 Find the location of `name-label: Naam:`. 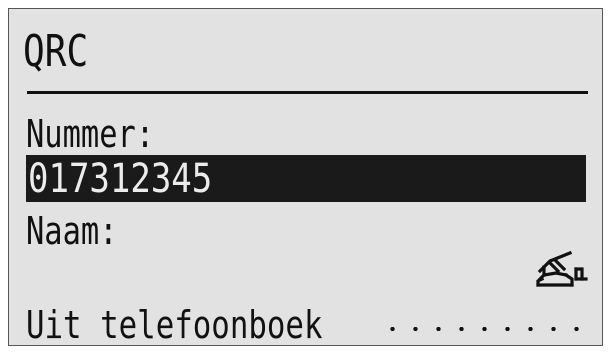

name-label: Naam: is located at coordinates (72, 231).